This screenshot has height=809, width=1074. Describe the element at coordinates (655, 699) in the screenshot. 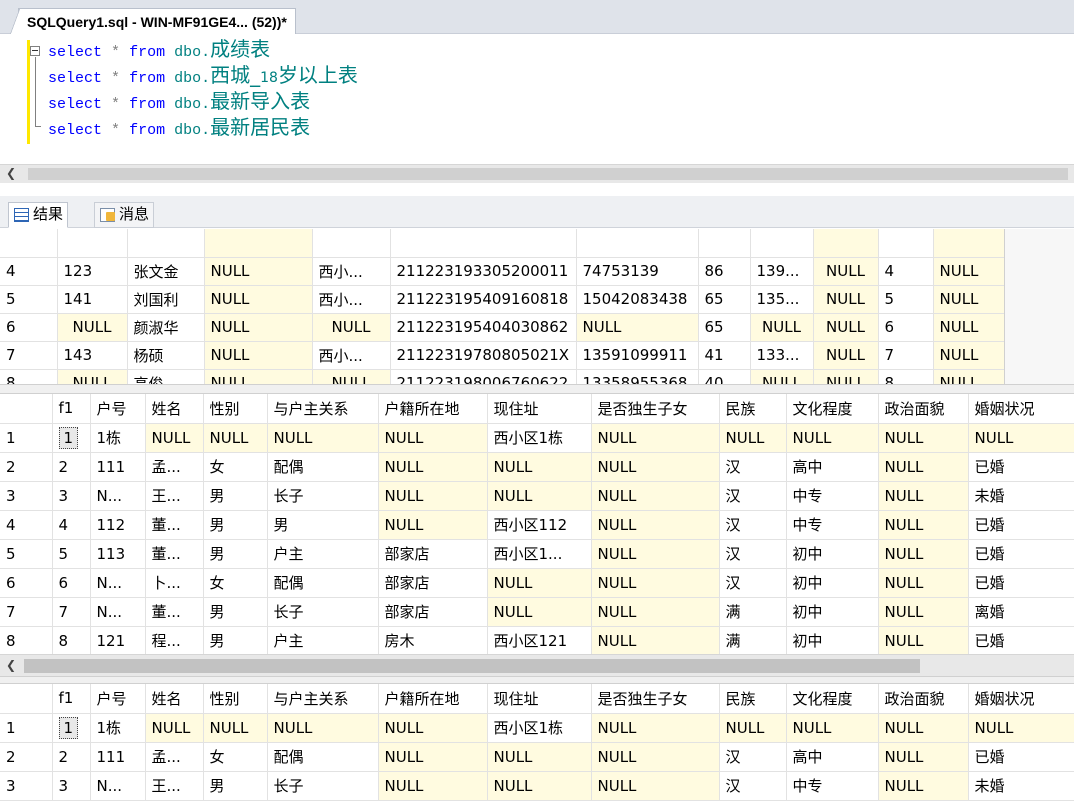

I see `column-header: 是否独生子女` at that location.